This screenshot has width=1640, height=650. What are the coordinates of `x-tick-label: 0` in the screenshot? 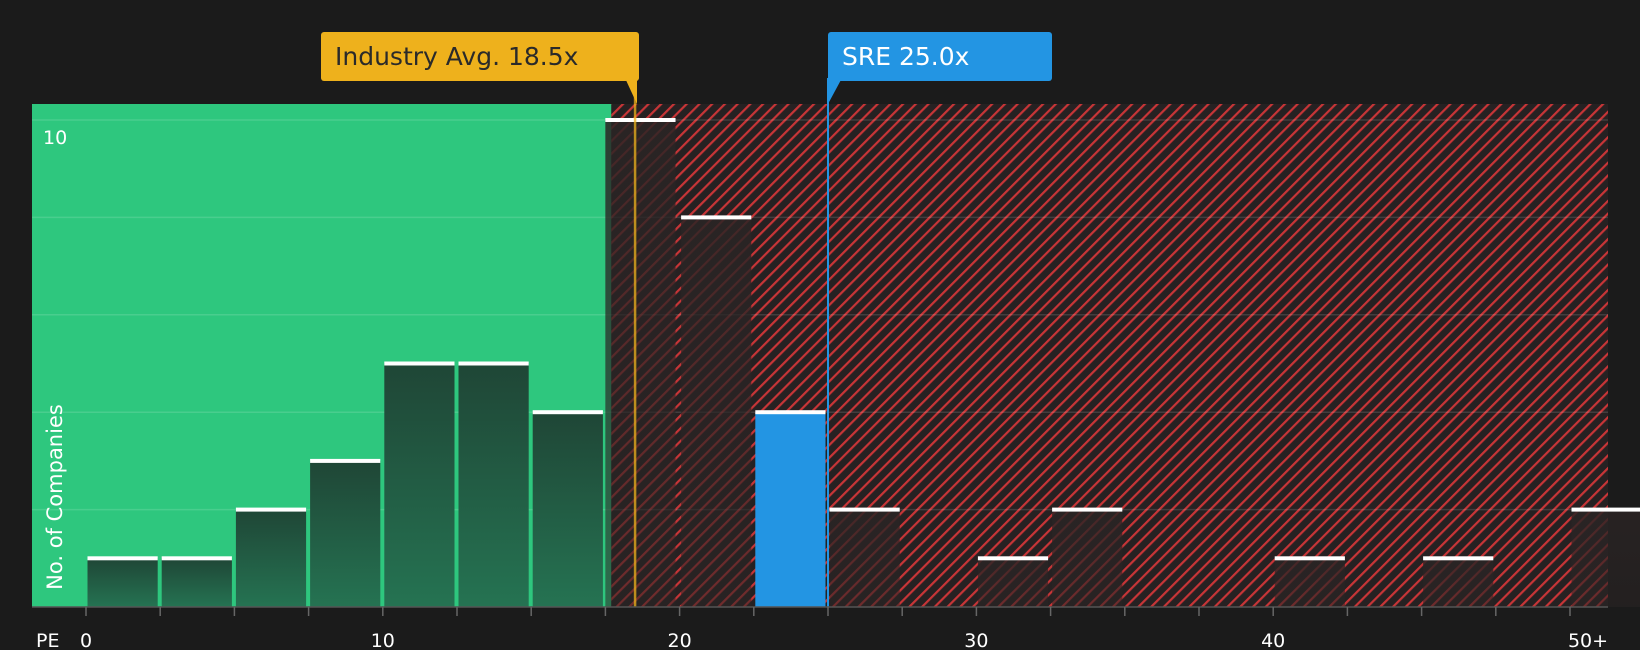 It's located at (86, 640).